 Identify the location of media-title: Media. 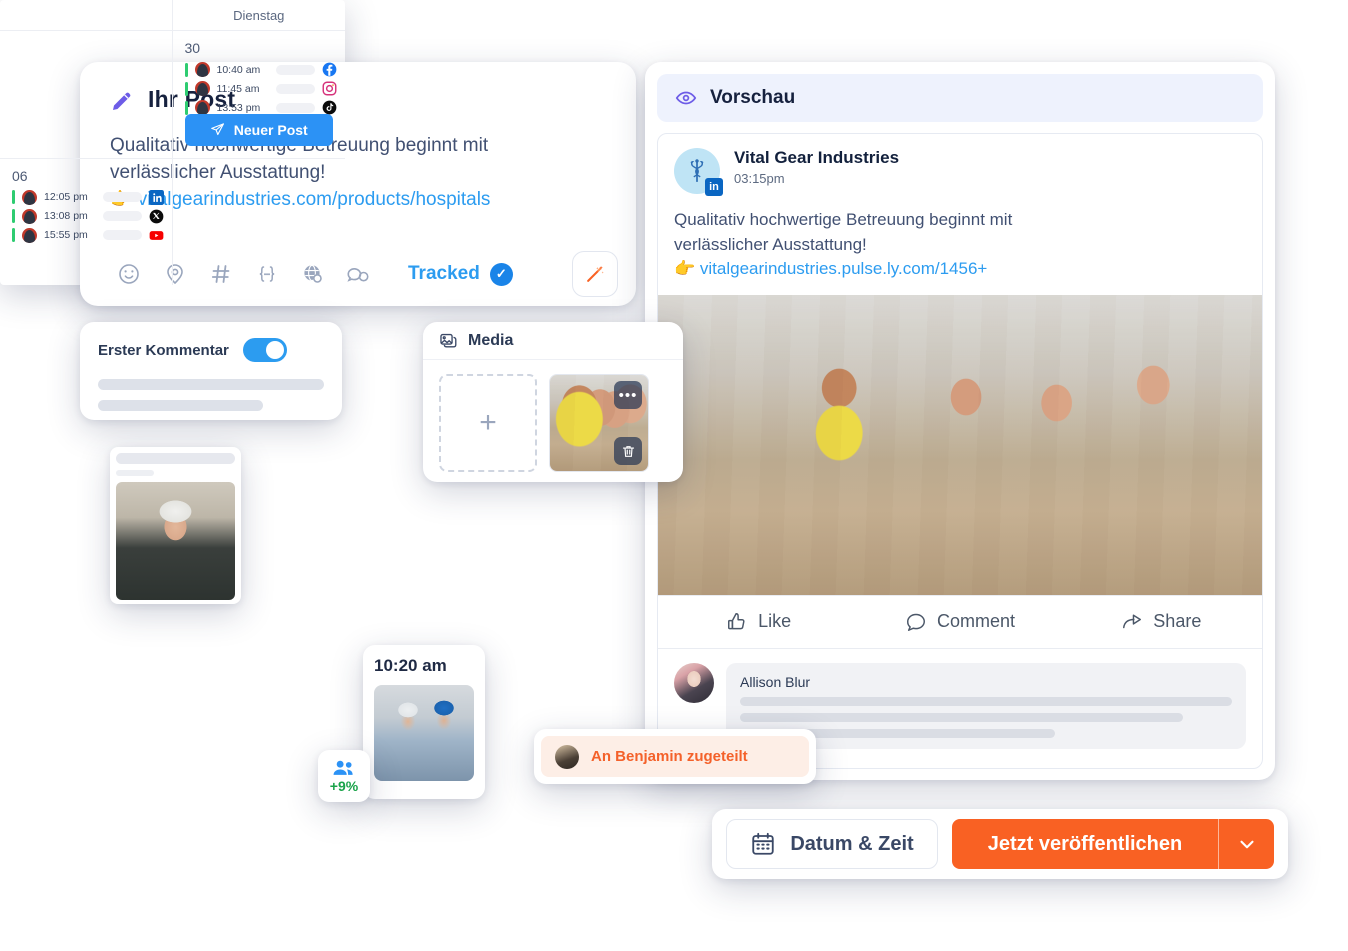
(491, 340).